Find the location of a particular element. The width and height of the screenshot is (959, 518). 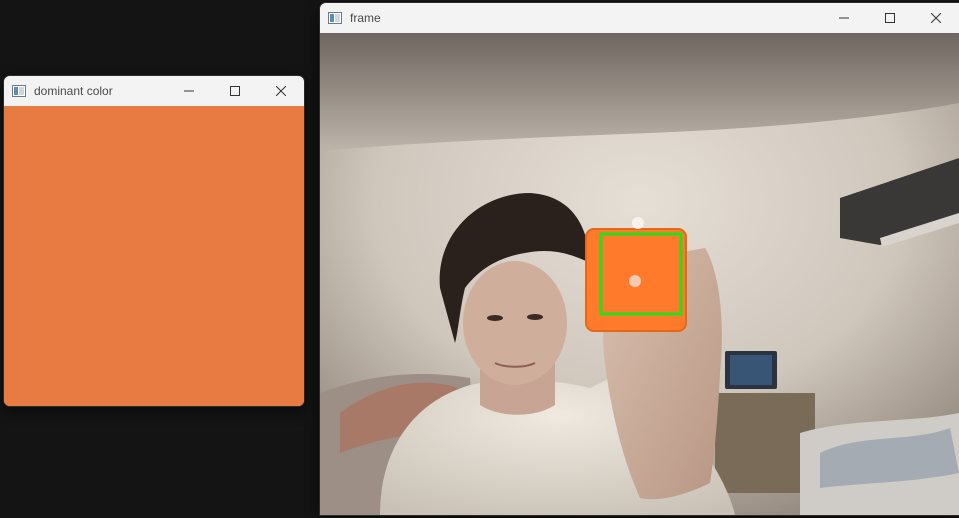

window-title: dominant color is located at coordinates (73, 91).